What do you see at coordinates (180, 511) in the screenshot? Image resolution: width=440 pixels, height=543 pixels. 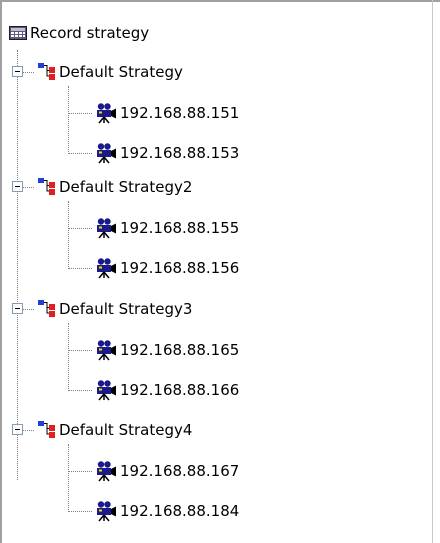 I see `device-label: 192.168.88.184` at bounding box center [180, 511].